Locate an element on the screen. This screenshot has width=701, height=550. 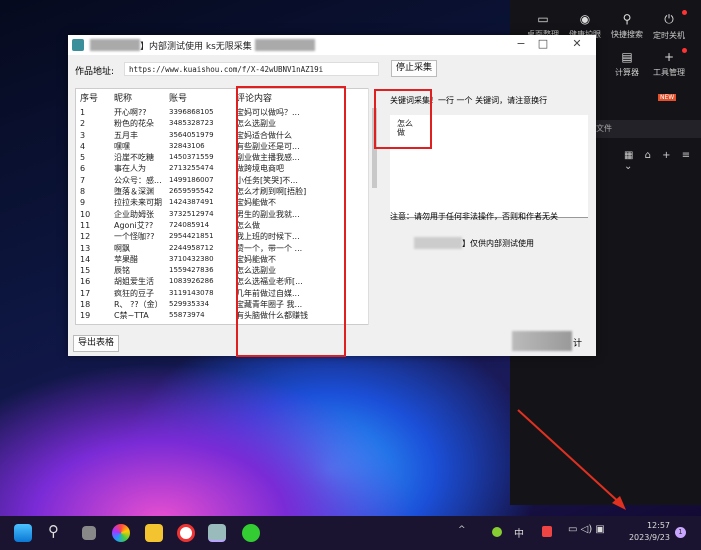
clock: 12:57 2023/9/23 is located at coordinates (645, 532).